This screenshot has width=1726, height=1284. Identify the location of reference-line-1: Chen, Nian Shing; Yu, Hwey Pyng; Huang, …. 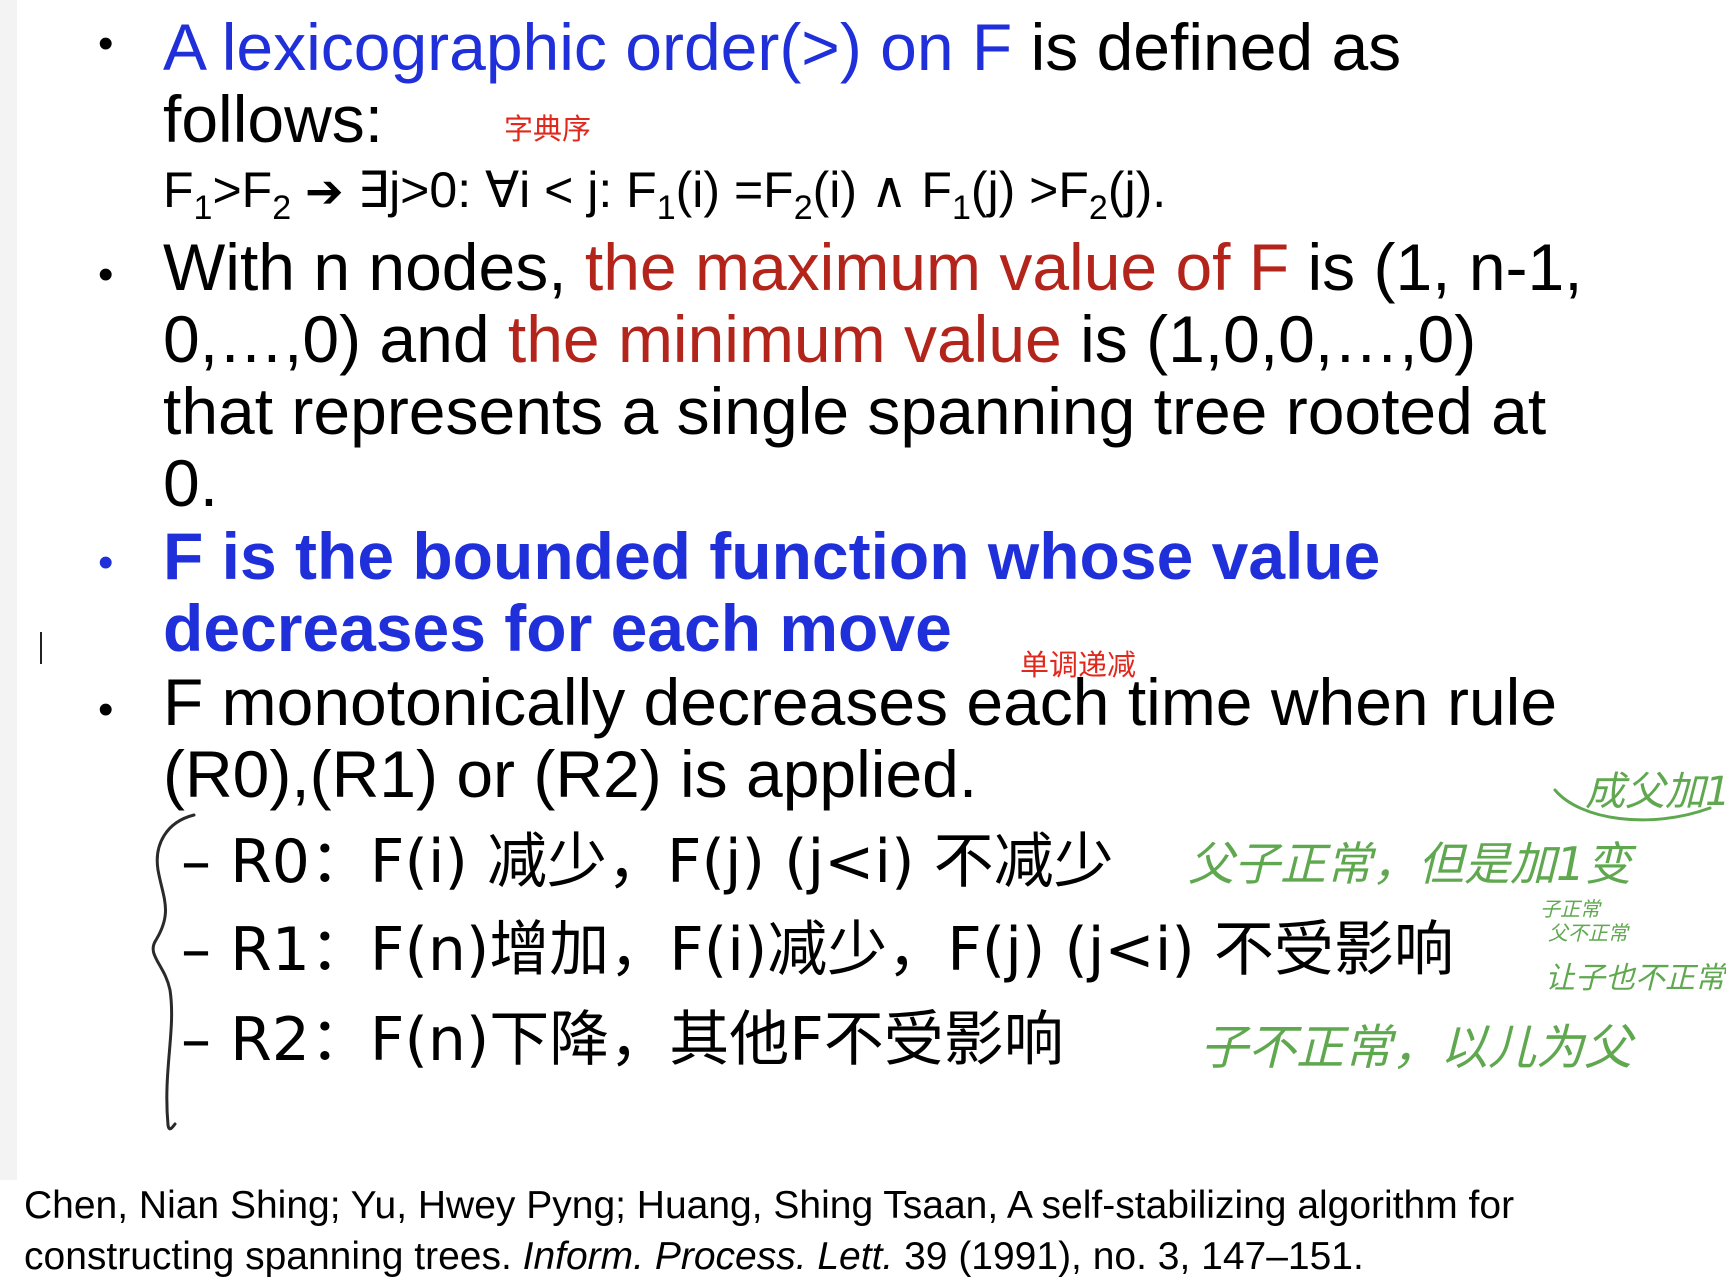
(769, 1205).